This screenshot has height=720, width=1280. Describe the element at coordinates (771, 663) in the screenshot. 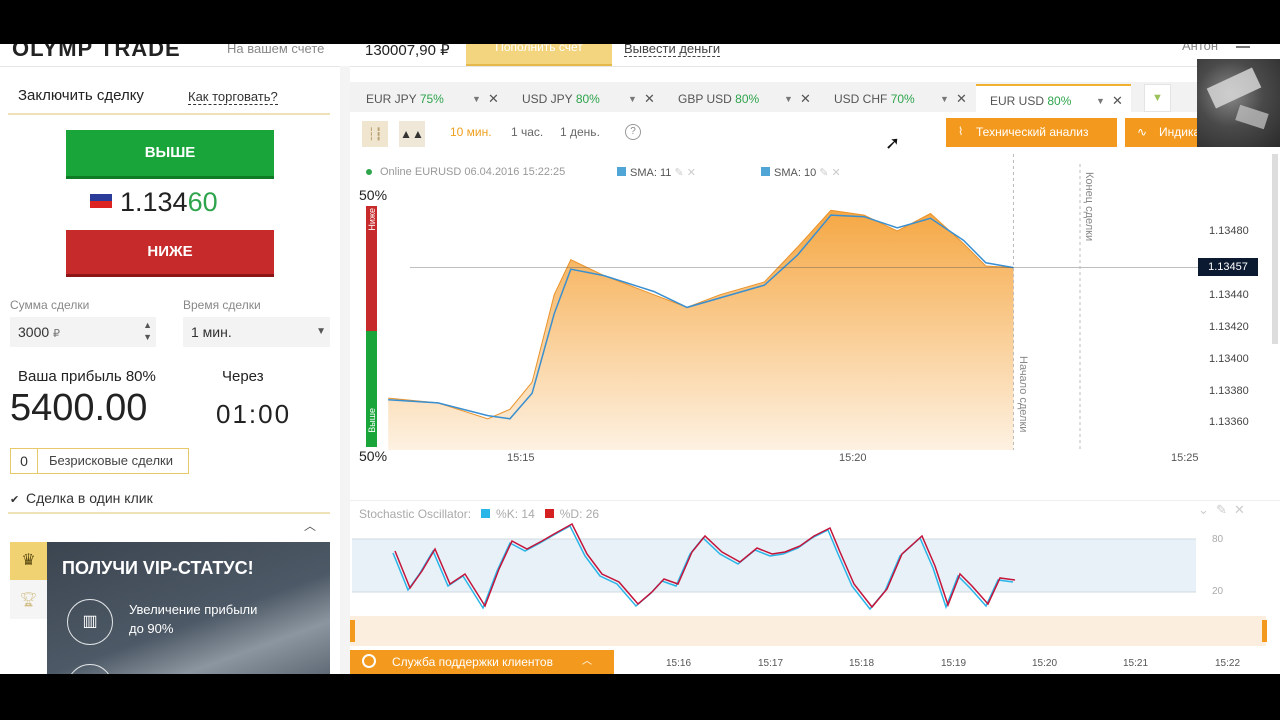

I see `nav-time: 15:17` at that location.